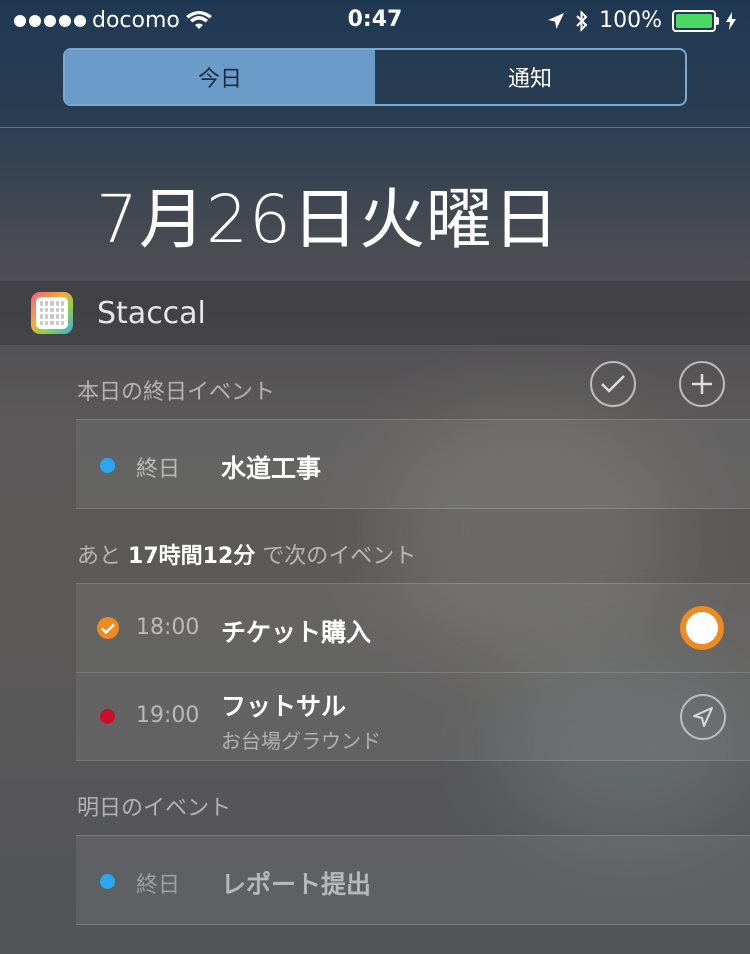 The image size is (750, 954). I want to click on staccal-app-icon, so click(52, 313).